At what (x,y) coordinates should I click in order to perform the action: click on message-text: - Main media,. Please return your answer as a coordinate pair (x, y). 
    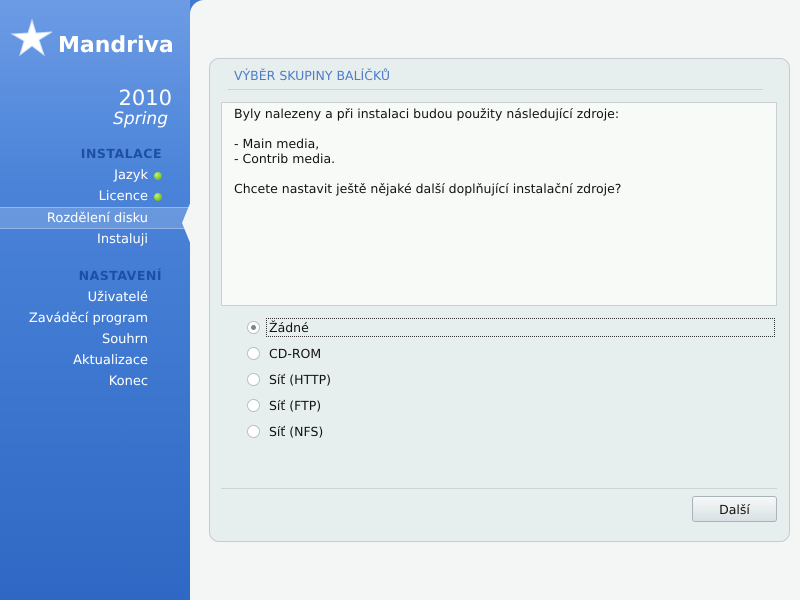
    Looking at the image, I should click on (277, 143).